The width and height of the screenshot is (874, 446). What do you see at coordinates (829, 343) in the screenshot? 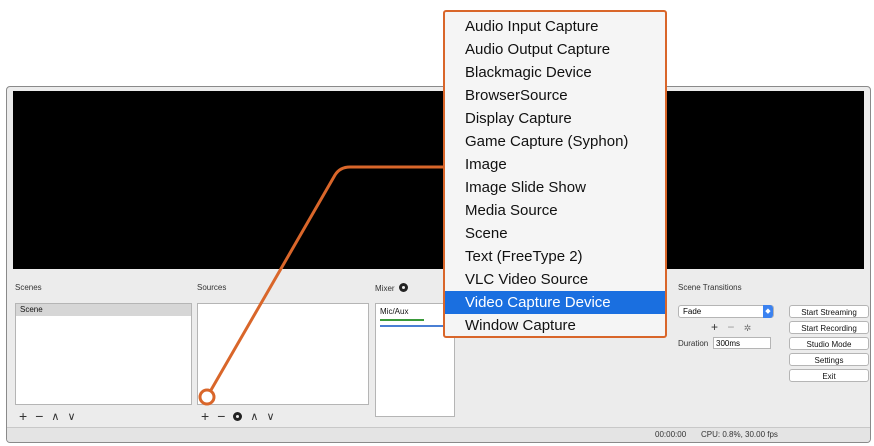
I see `studio-mode-button: Studio Mode` at bounding box center [829, 343].